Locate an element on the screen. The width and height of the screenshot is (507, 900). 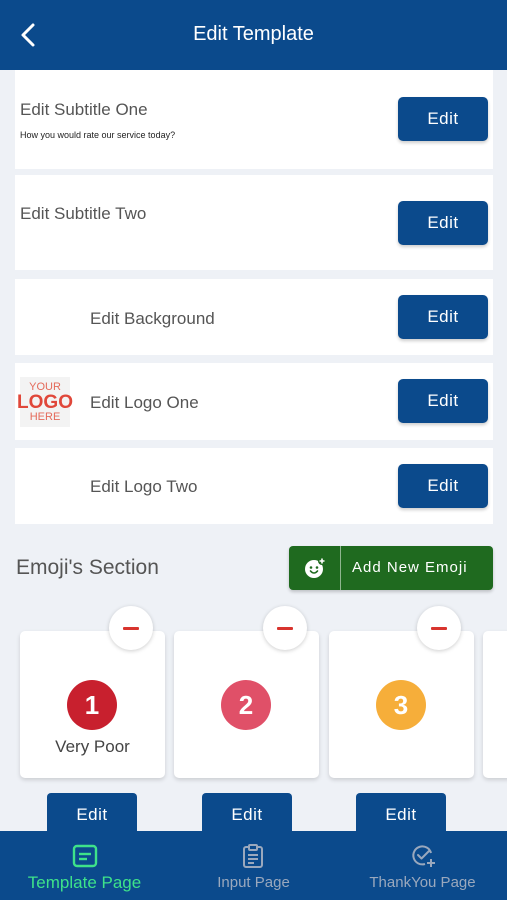
bottom-navigation: Template Page Input Page ThankYou Page is located at coordinates (253, 865).